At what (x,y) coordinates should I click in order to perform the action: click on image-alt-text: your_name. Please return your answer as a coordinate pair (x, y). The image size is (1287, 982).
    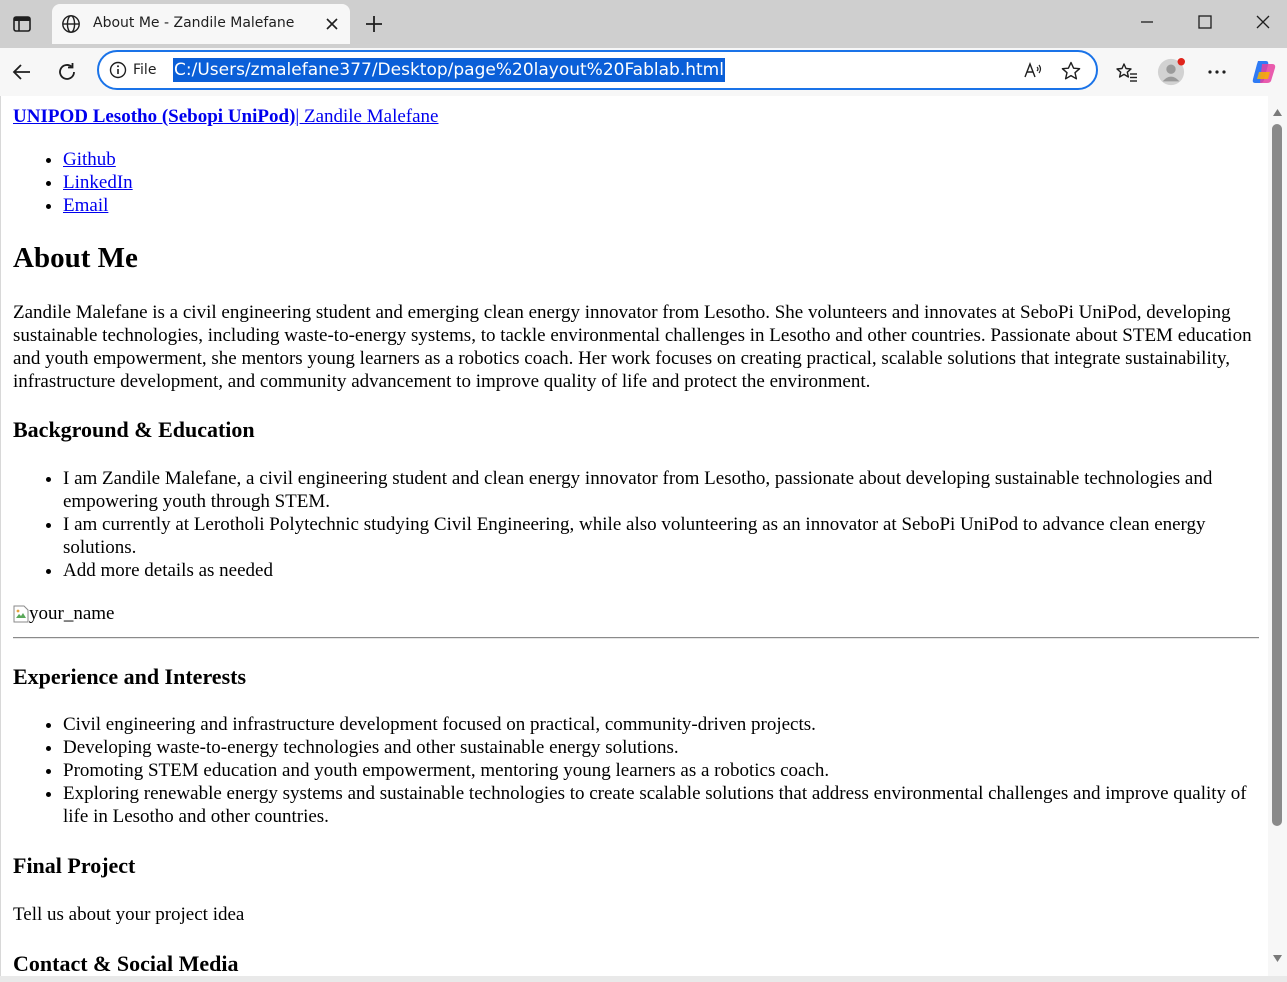
    Looking at the image, I should click on (72, 613).